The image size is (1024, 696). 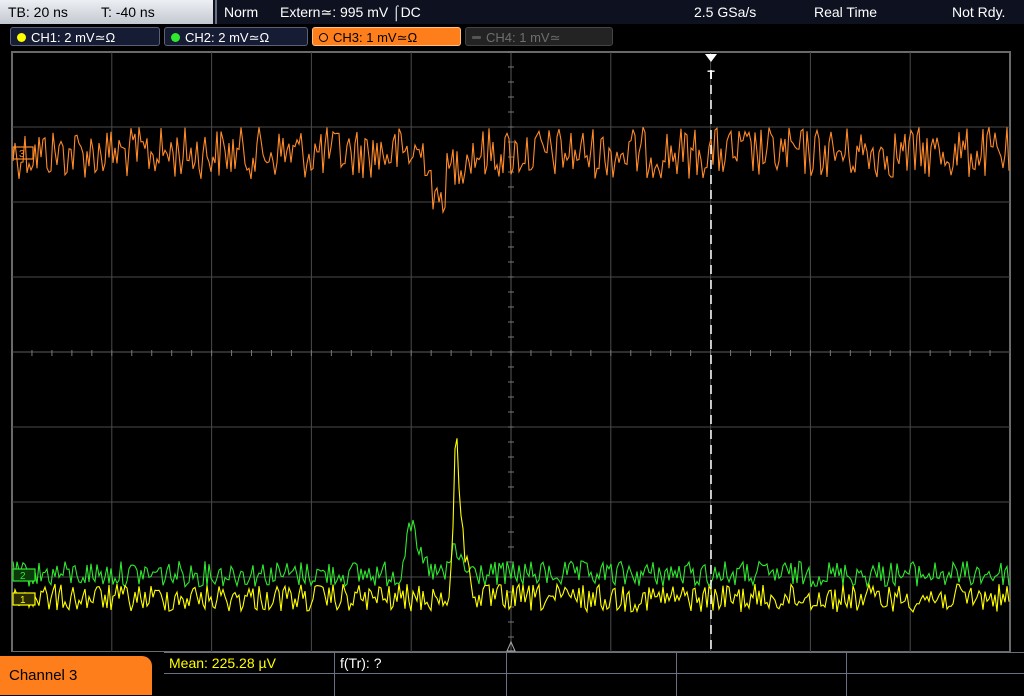 I want to click on tab-ch2: CH2: 2 mV≃Ω, so click(x=236, y=36).